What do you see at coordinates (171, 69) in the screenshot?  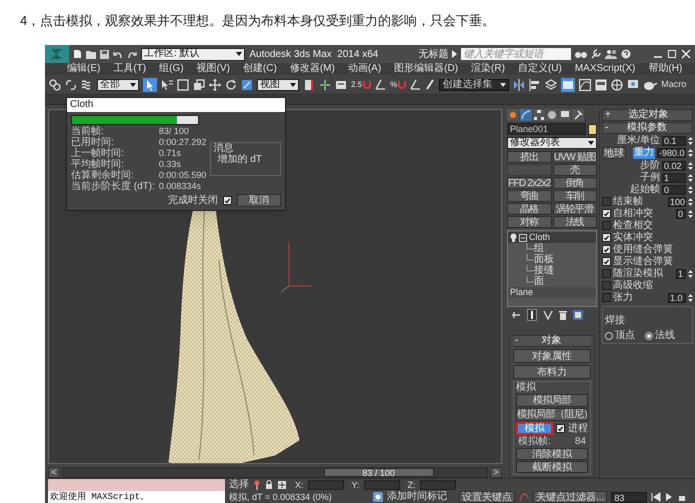 I see `menu-item: 组(G)` at bounding box center [171, 69].